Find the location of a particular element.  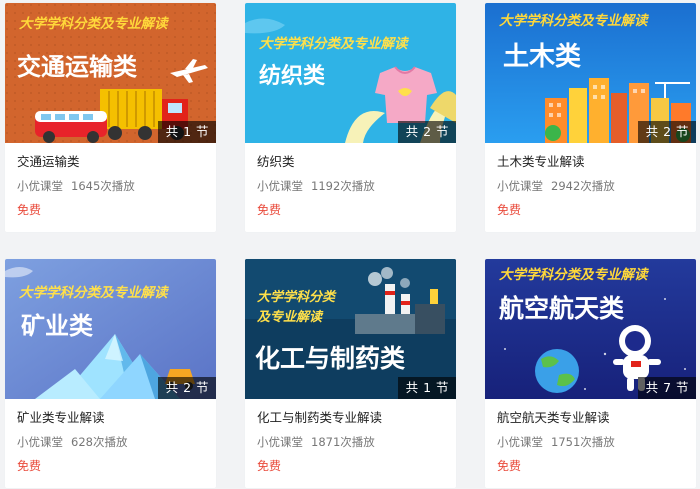

course-title: 化工与制药类专业解读 is located at coordinates (351, 418).